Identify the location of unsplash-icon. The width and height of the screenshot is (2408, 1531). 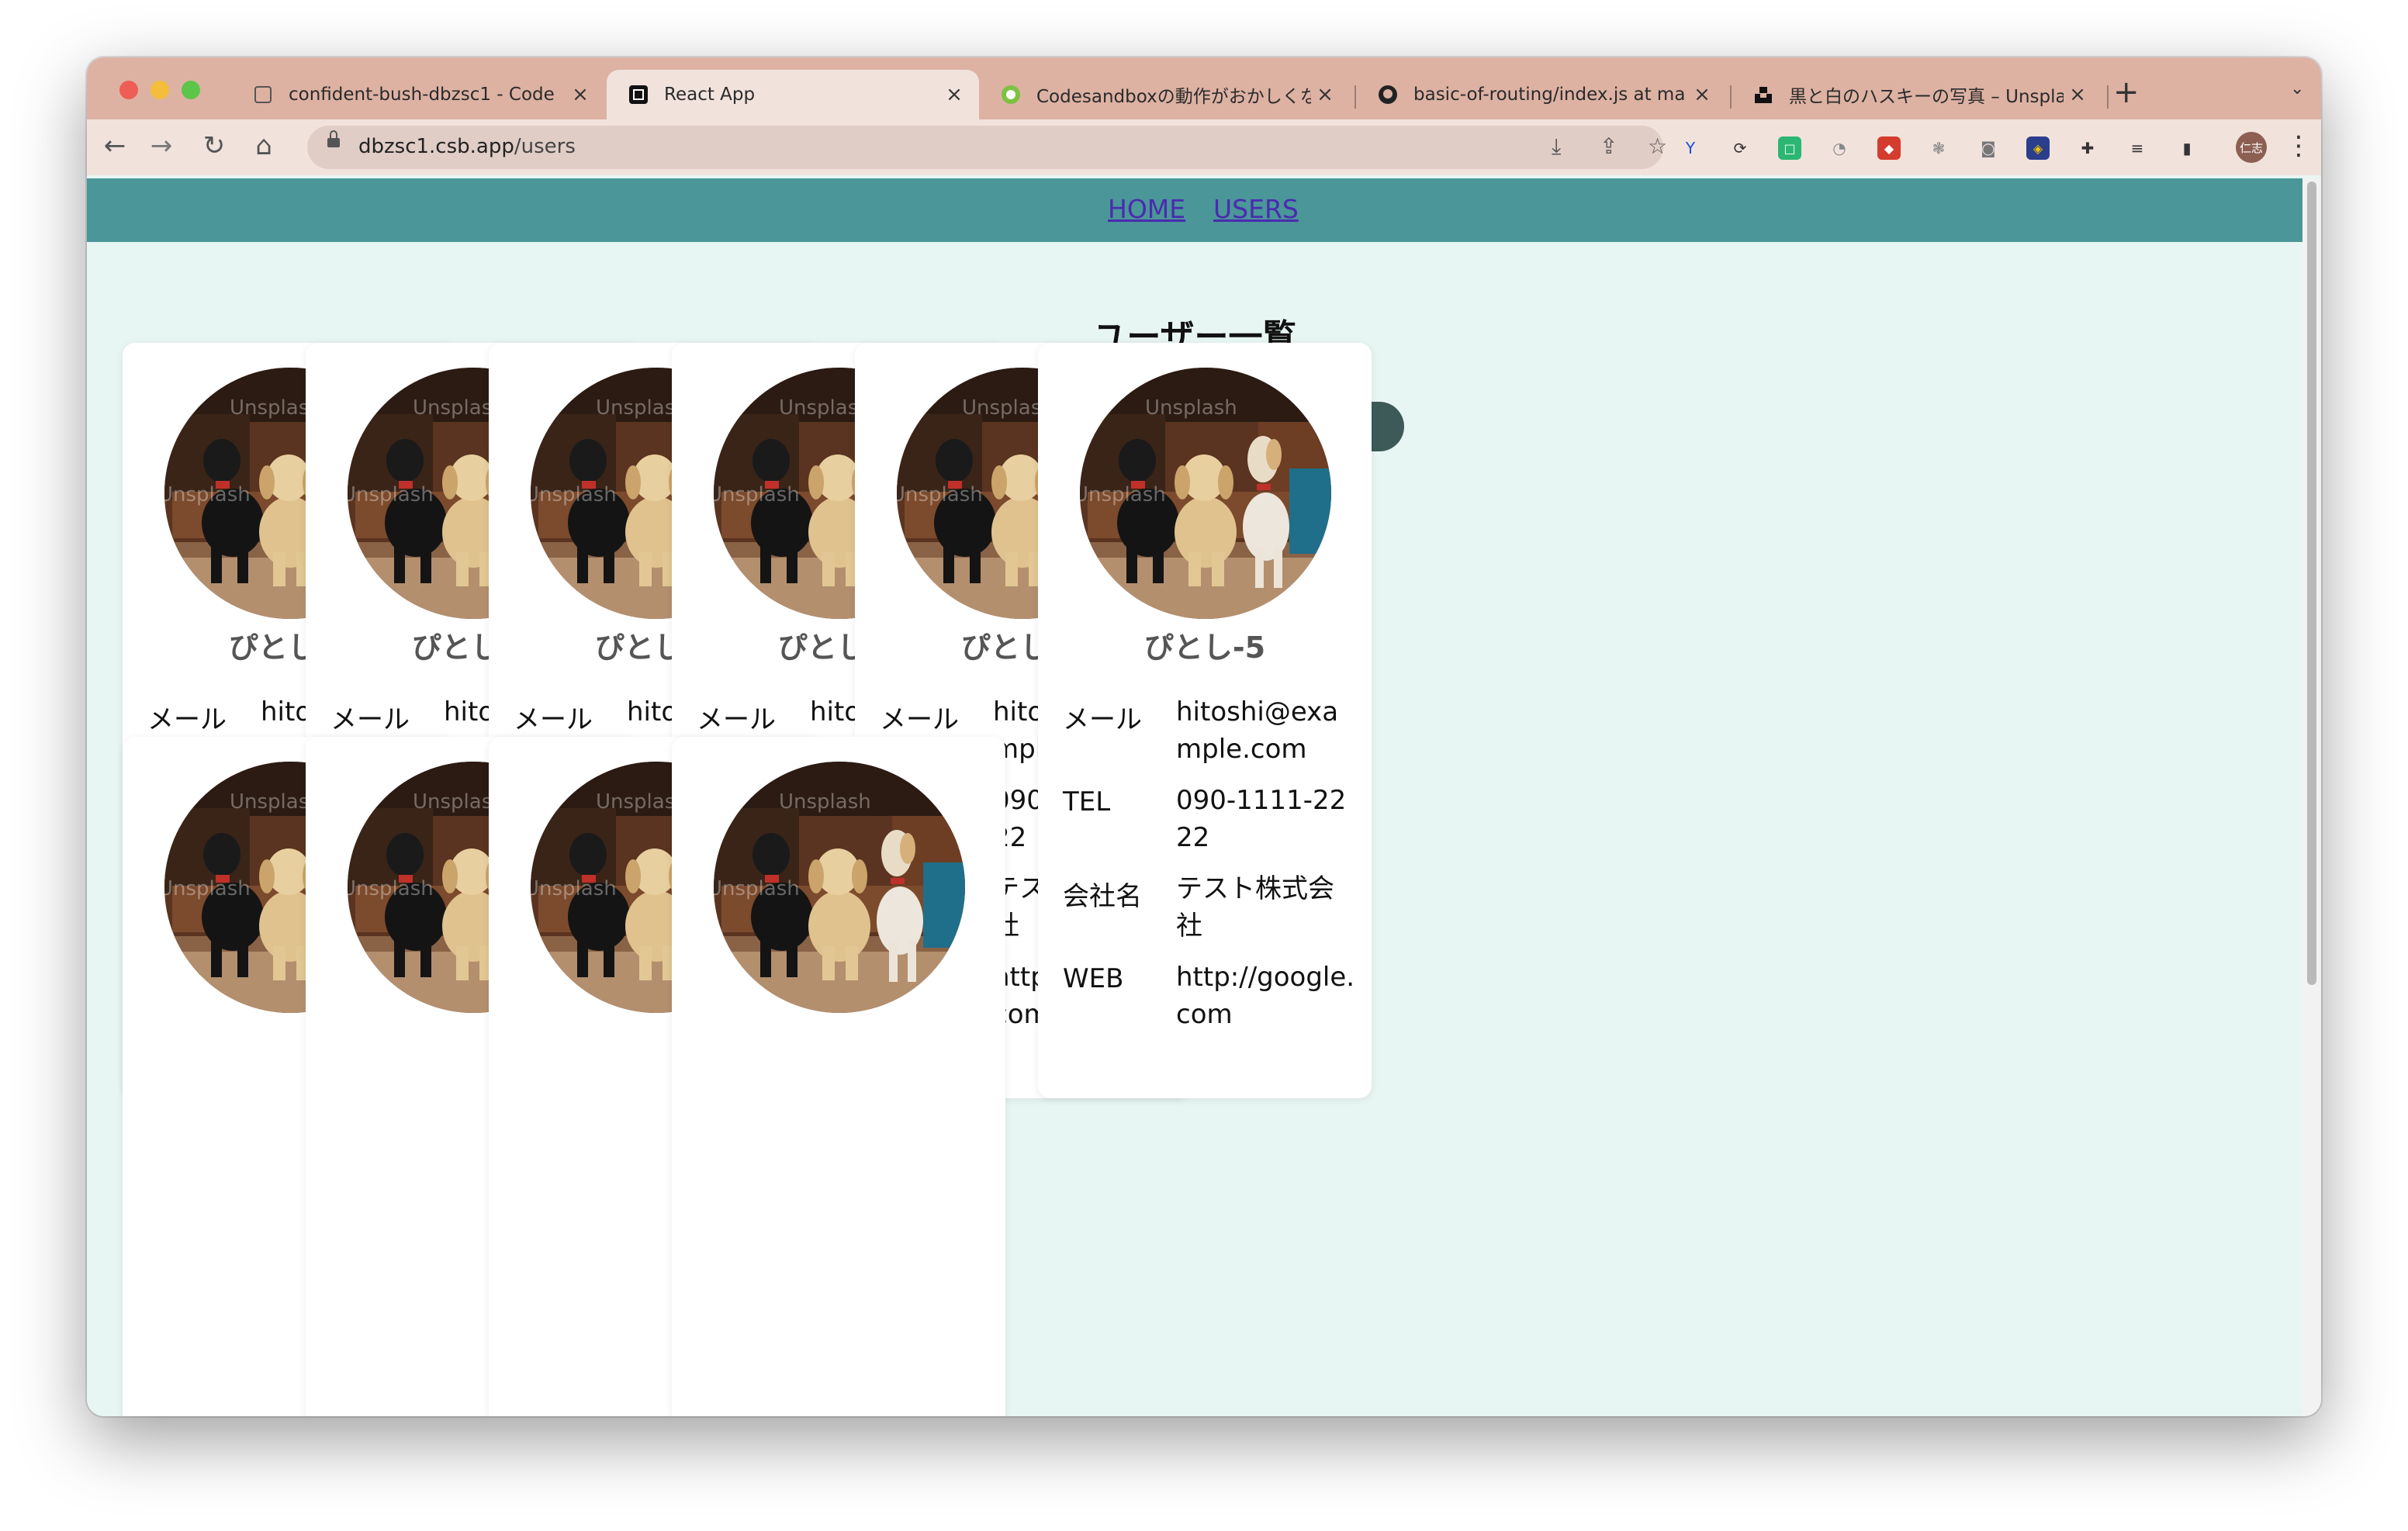
(1763, 95).